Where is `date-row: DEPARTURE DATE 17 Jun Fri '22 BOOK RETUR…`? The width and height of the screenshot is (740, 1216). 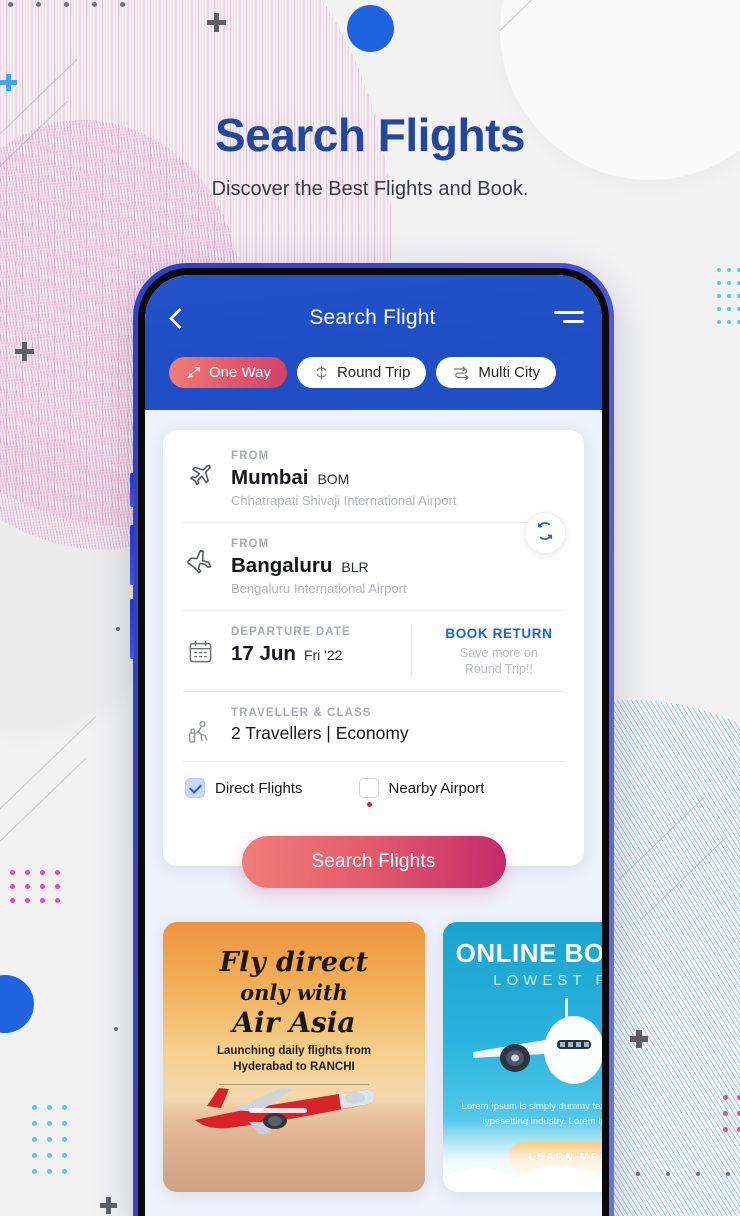
date-row: DEPARTURE DATE 17 Jun Fri '22 BOOK RETUR… is located at coordinates (373, 650).